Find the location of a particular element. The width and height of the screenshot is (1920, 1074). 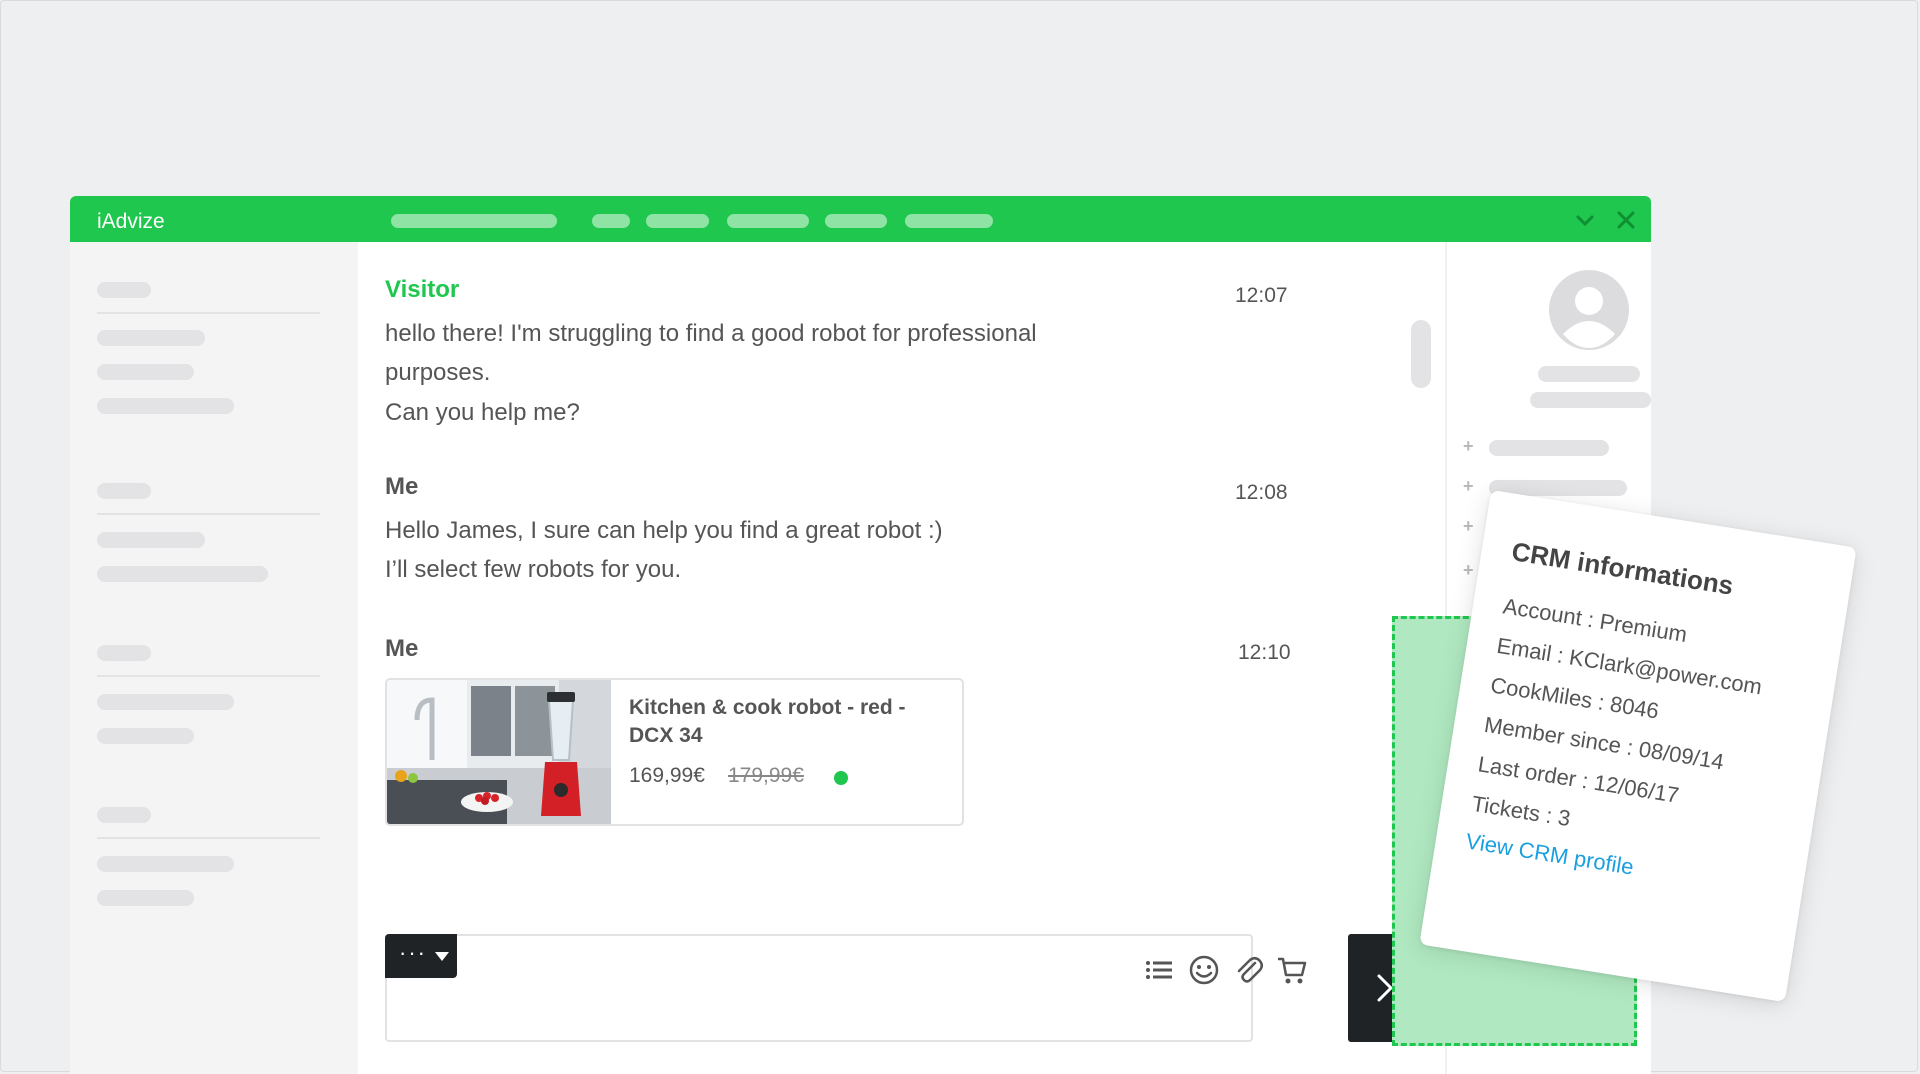

product-image is located at coordinates (499, 752).